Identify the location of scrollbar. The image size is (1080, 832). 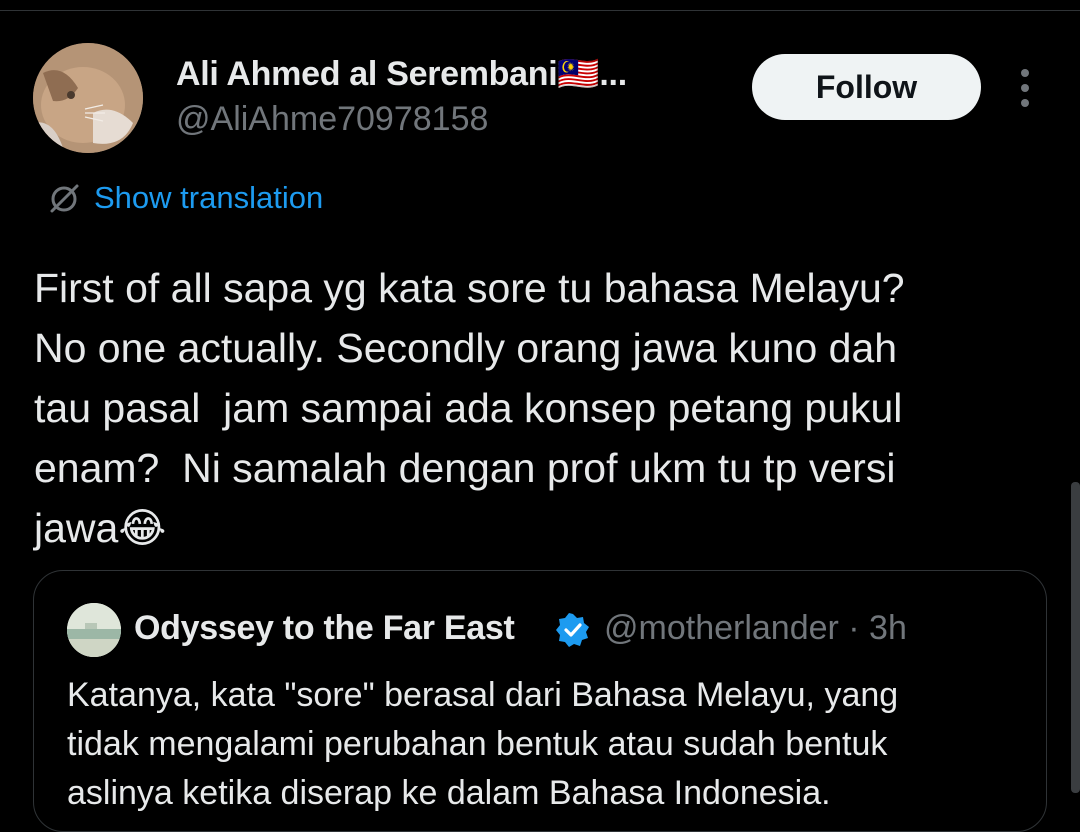
(1075, 637).